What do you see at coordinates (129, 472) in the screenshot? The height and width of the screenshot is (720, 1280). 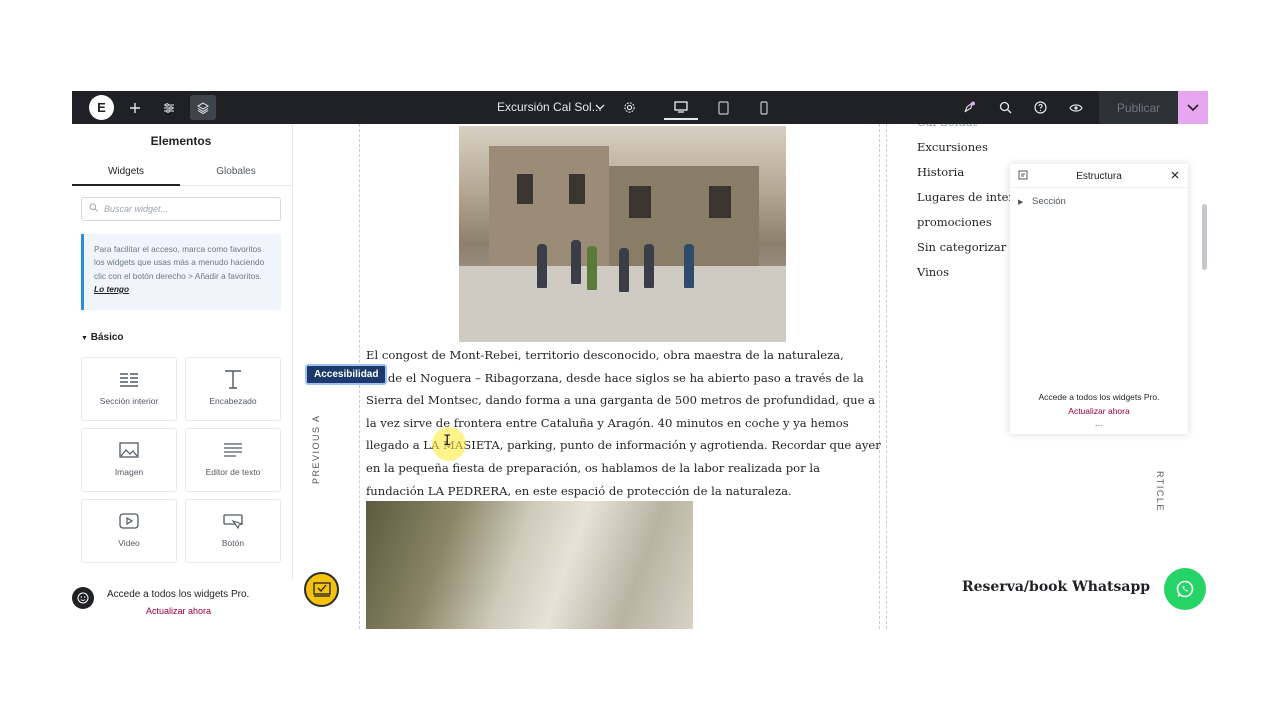 I see `widget-label: Imagen` at bounding box center [129, 472].